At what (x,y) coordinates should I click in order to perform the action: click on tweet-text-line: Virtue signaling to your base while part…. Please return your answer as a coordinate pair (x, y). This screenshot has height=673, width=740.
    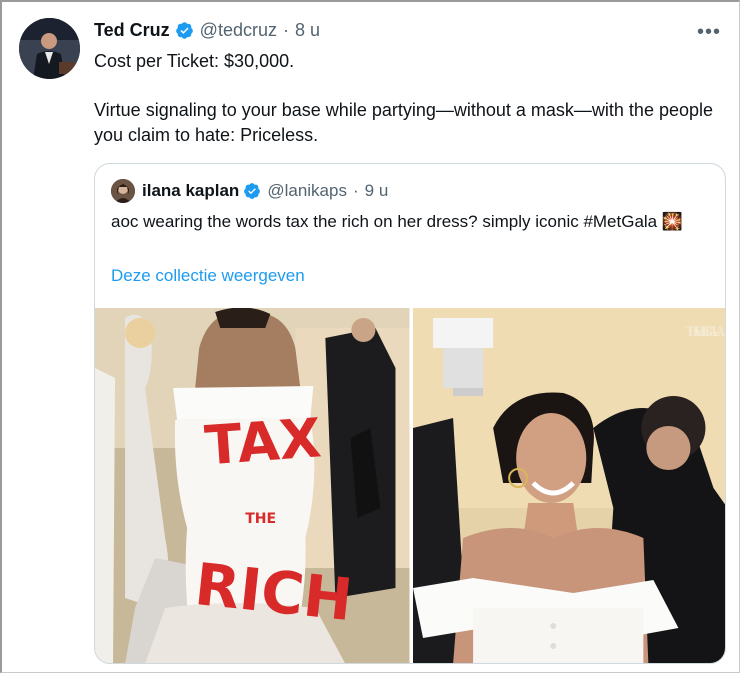
    Looking at the image, I should click on (404, 122).